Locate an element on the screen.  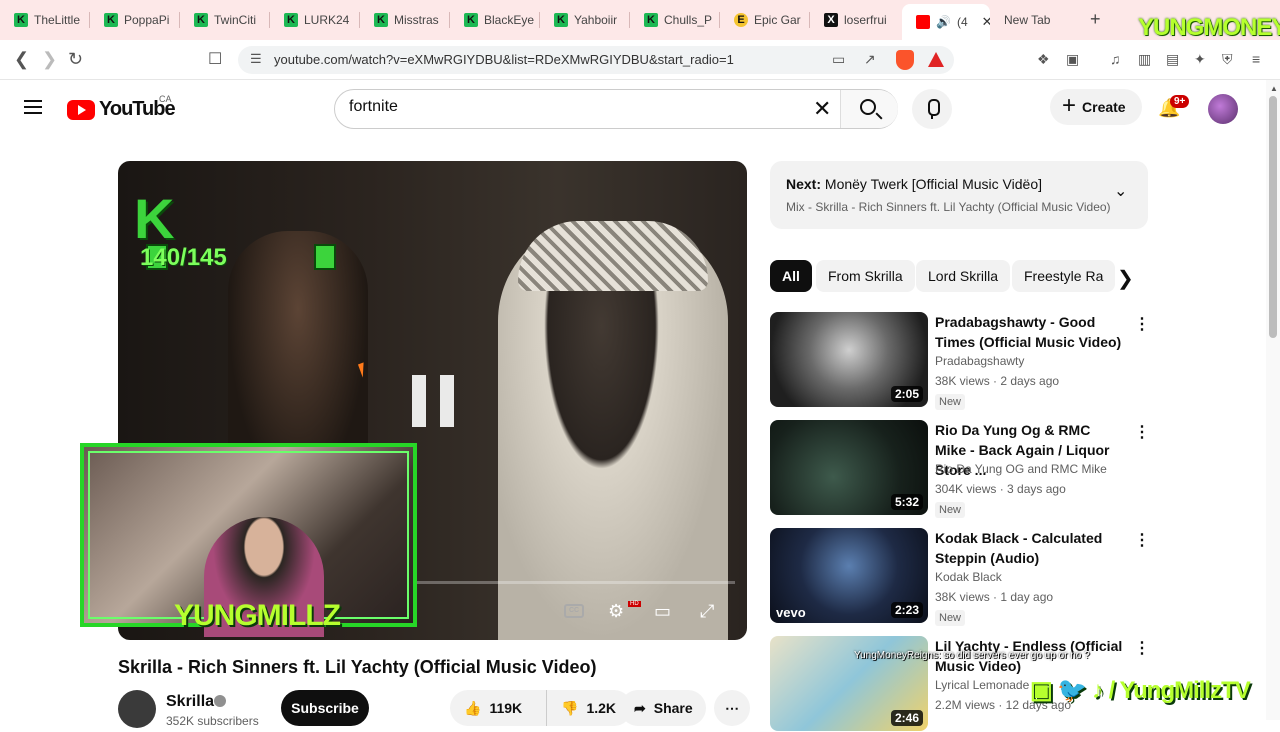
forward-icon: ❯ is located at coordinates (49, 59).